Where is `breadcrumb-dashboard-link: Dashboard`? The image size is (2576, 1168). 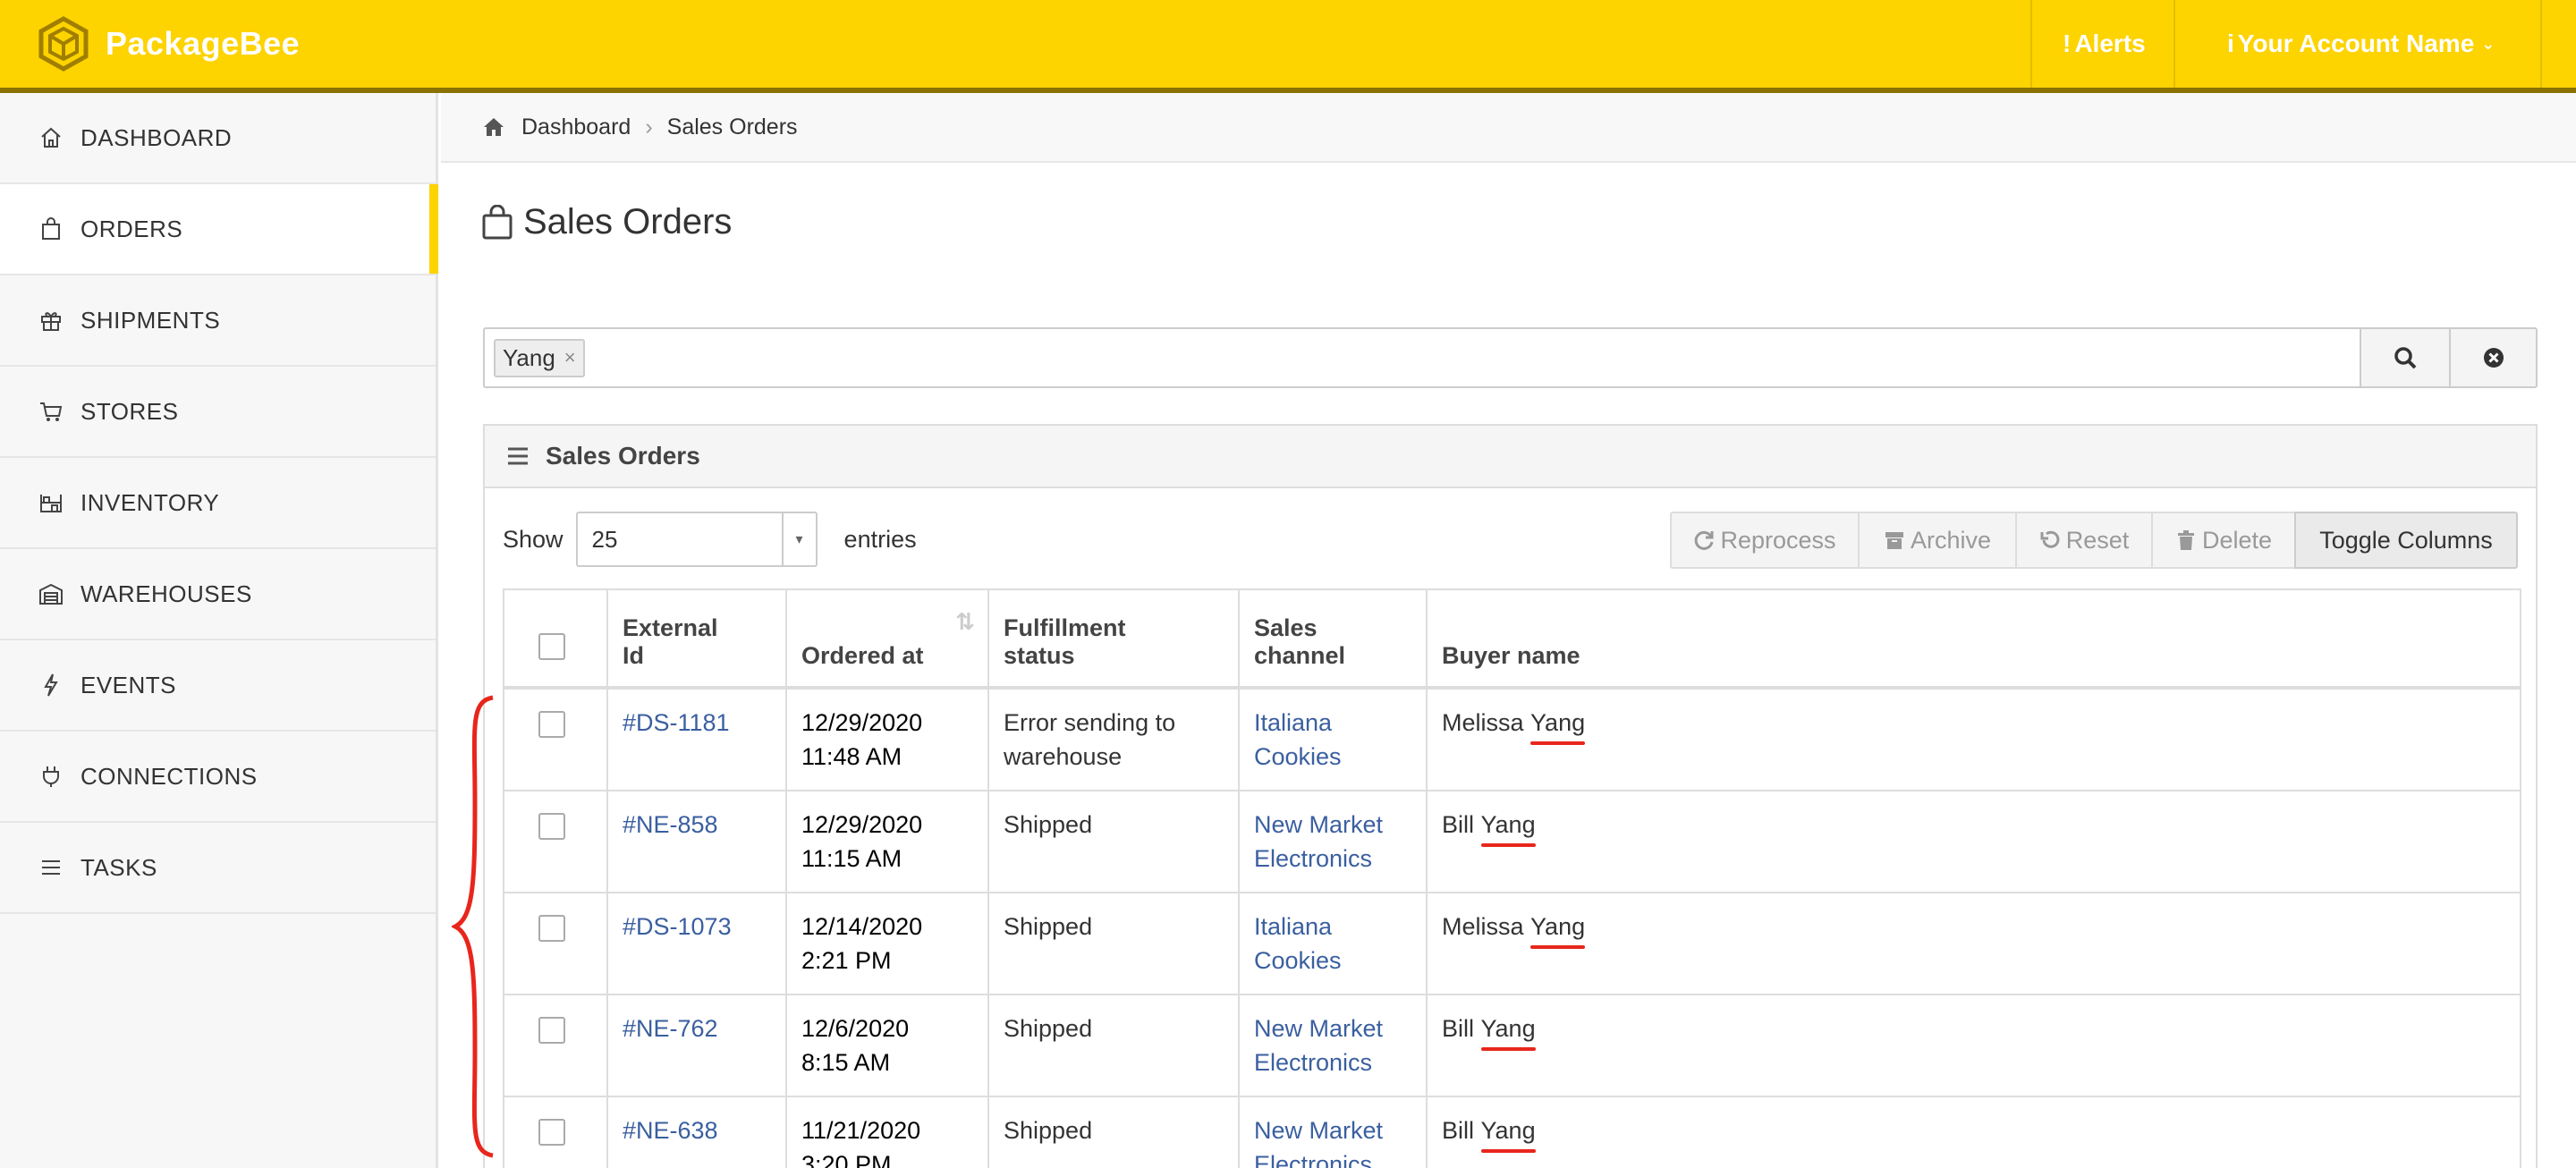
breadcrumb-dashboard-link: Dashboard is located at coordinates (576, 127).